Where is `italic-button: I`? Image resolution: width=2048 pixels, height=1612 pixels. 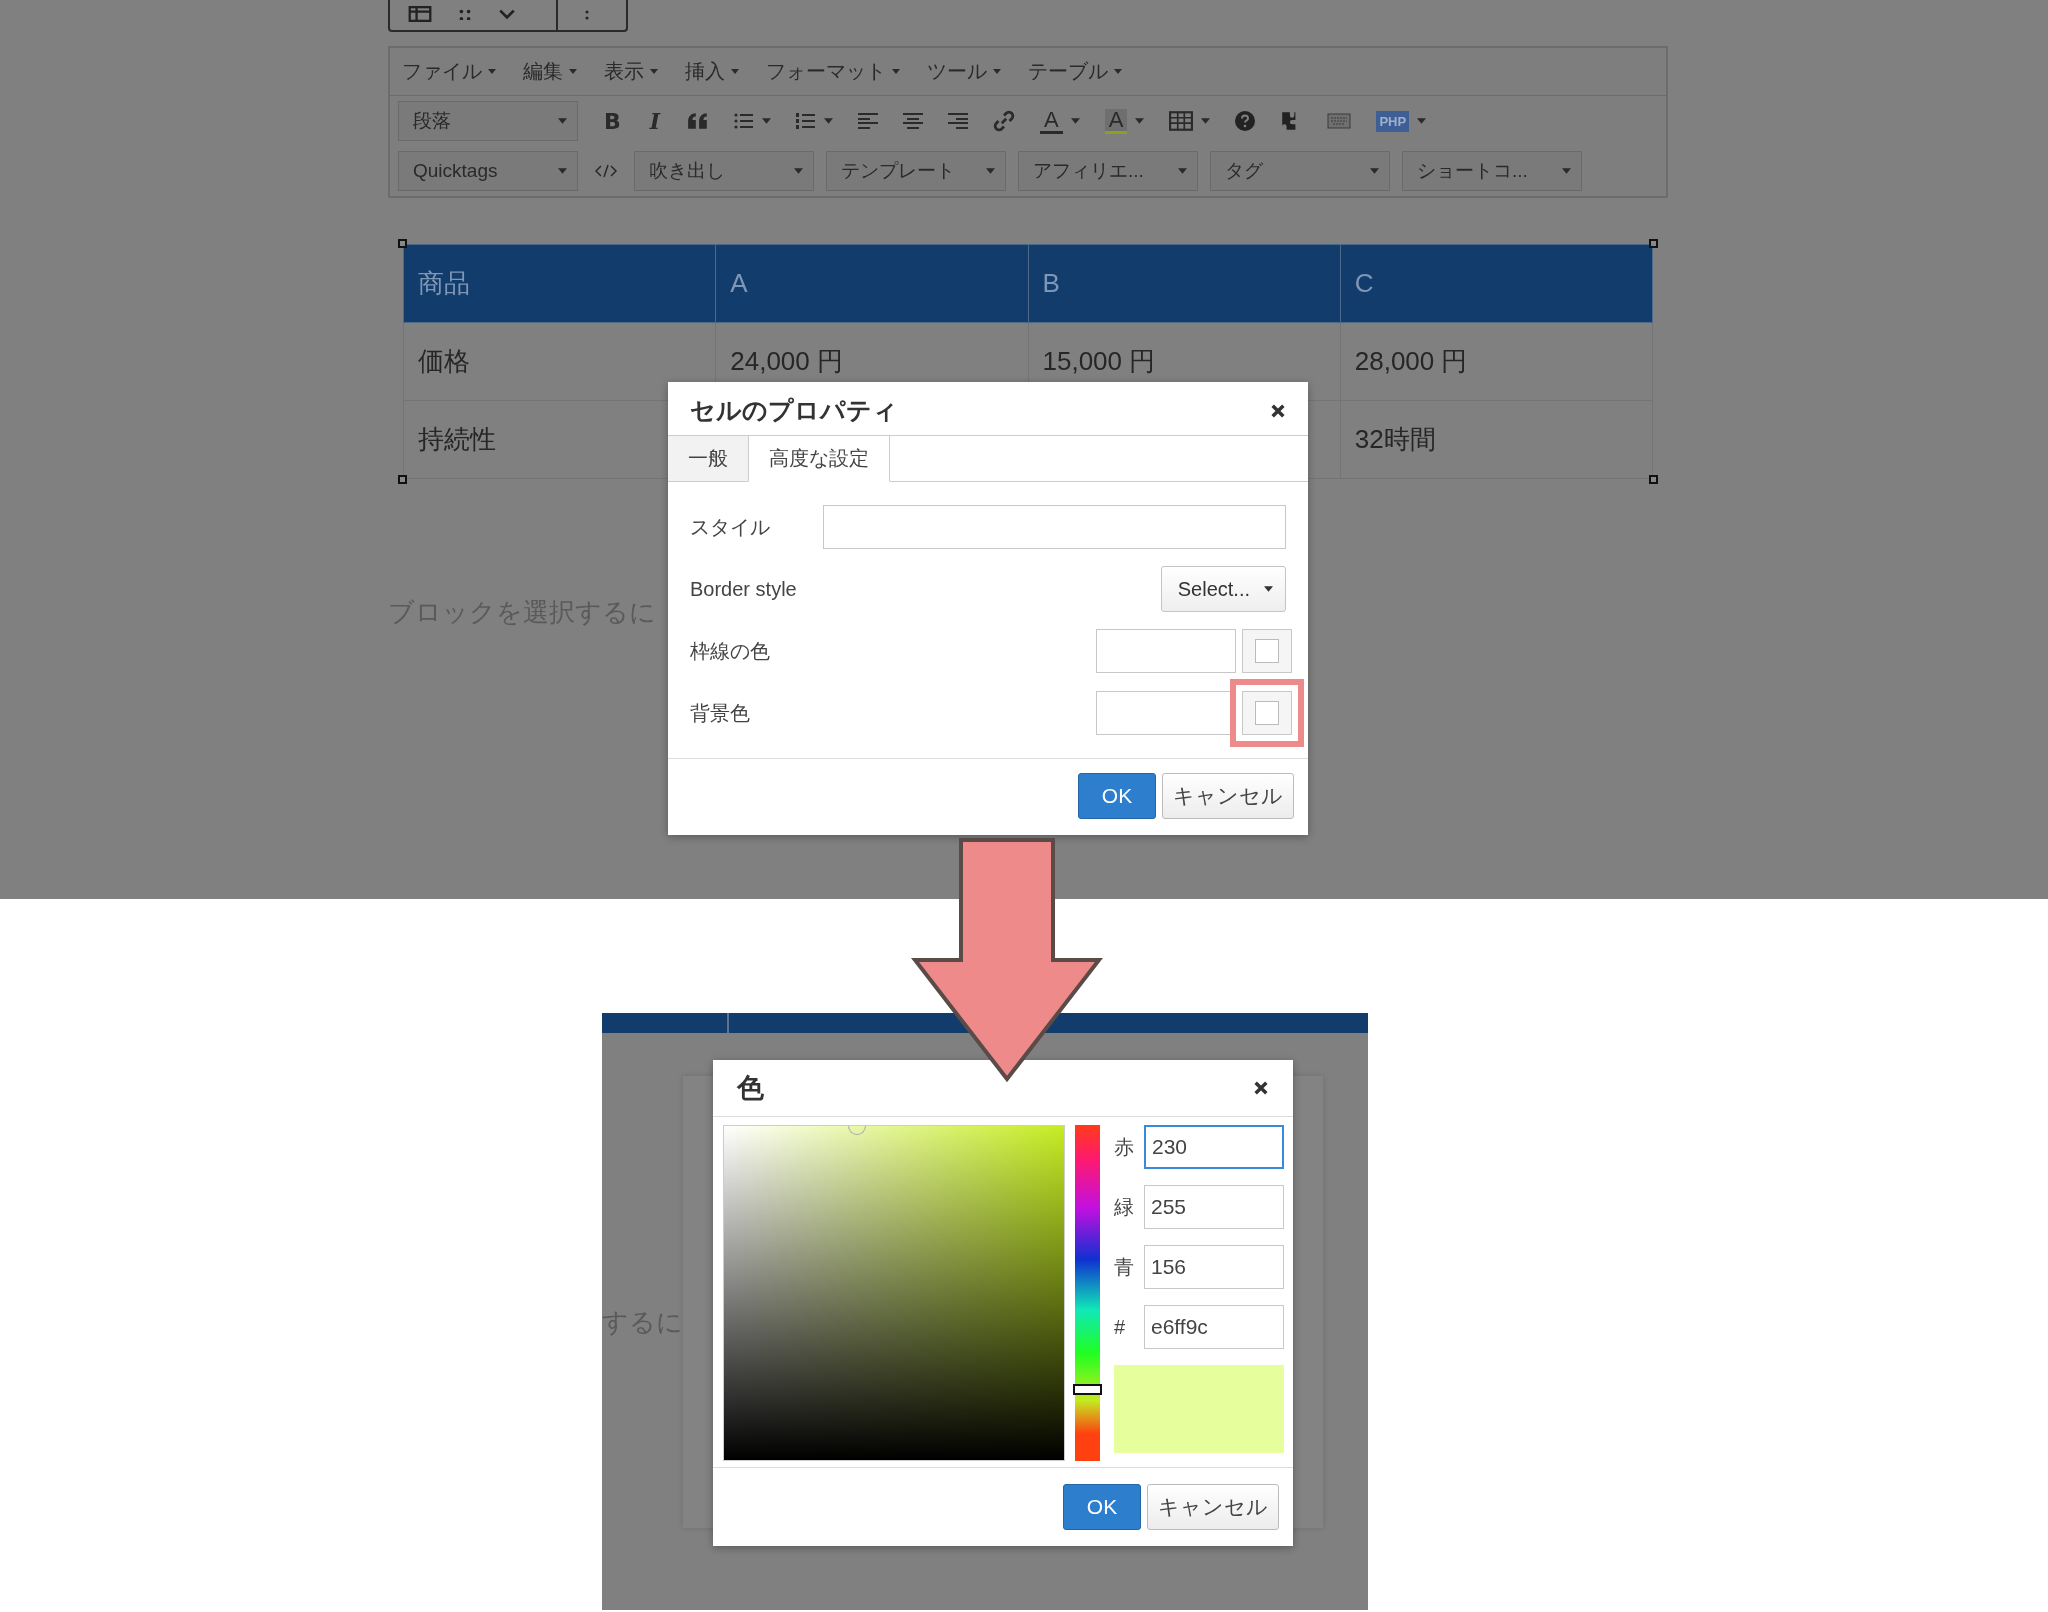
italic-button: I is located at coordinates (655, 121).